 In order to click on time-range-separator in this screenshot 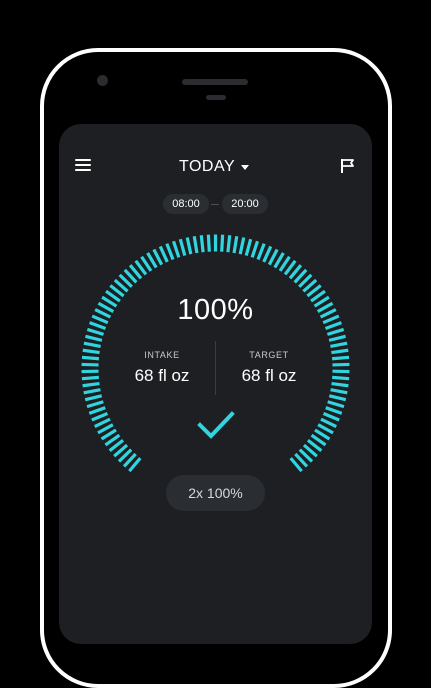, I will do `click(215, 204)`.